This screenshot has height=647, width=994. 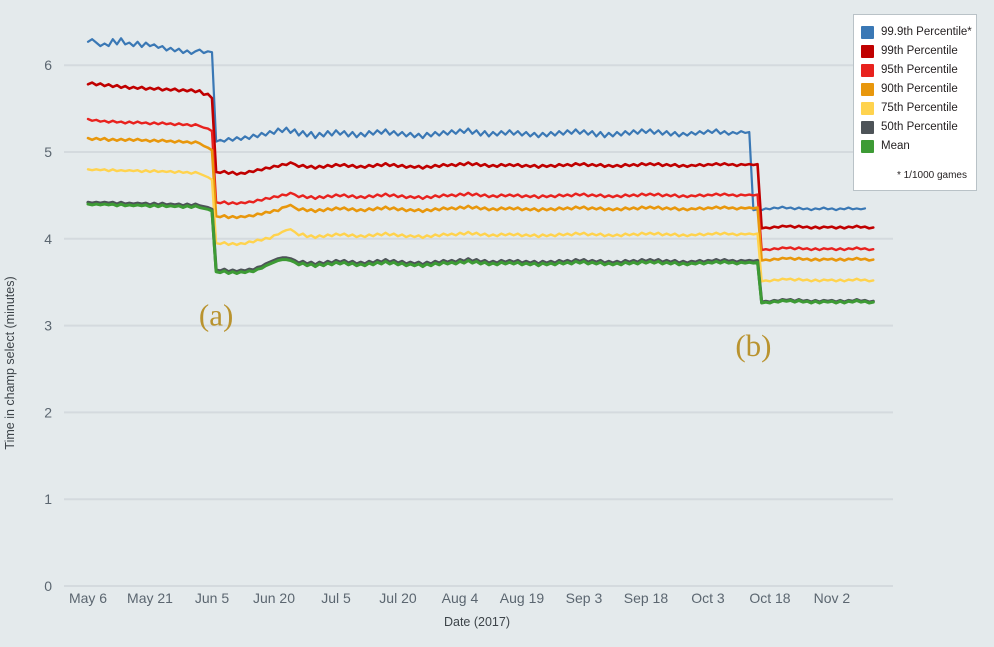 I want to click on y-axis-title: Time in champ select (minutes), so click(x=10, y=362).